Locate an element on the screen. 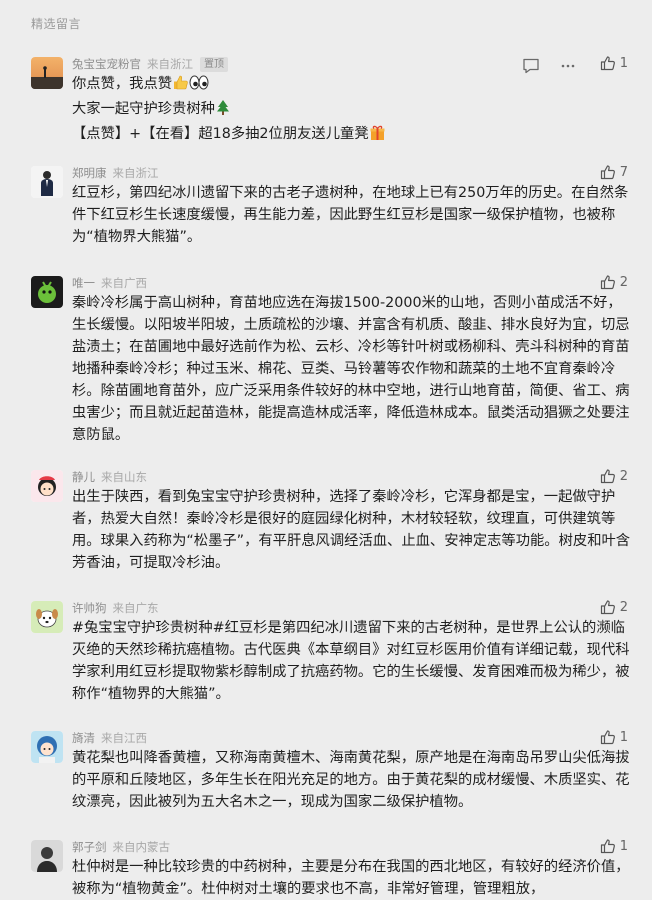 This screenshot has height=900, width=652. comment-meta: 郑明康 来自浙江 is located at coordinates (115, 173).